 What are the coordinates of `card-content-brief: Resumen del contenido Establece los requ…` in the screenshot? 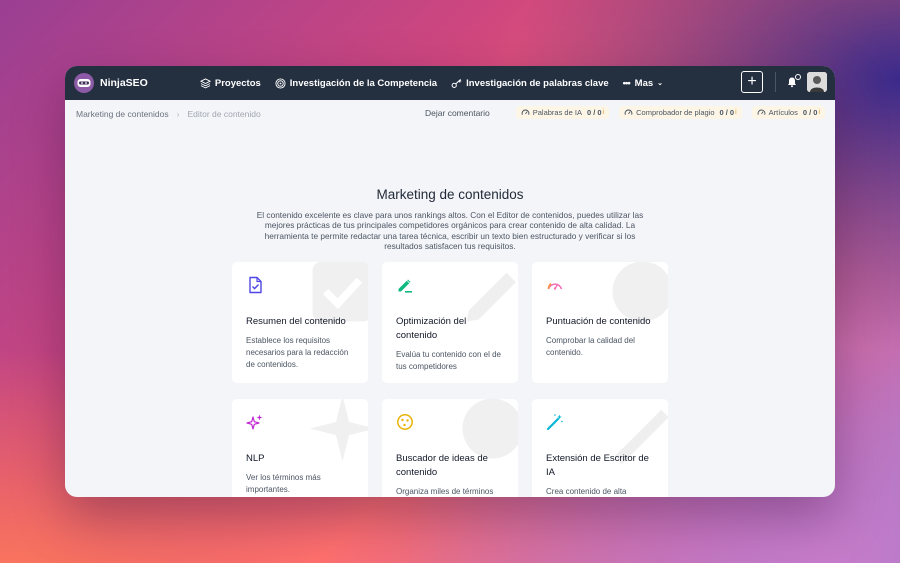 It's located at (300, 322).